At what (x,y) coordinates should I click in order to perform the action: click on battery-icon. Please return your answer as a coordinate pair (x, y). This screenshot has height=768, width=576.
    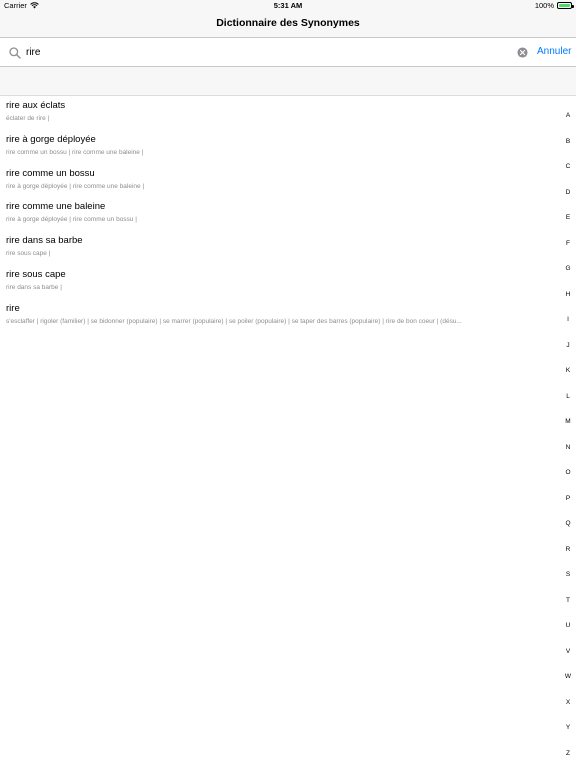
    Looking at the image, I should click on (565, 5).